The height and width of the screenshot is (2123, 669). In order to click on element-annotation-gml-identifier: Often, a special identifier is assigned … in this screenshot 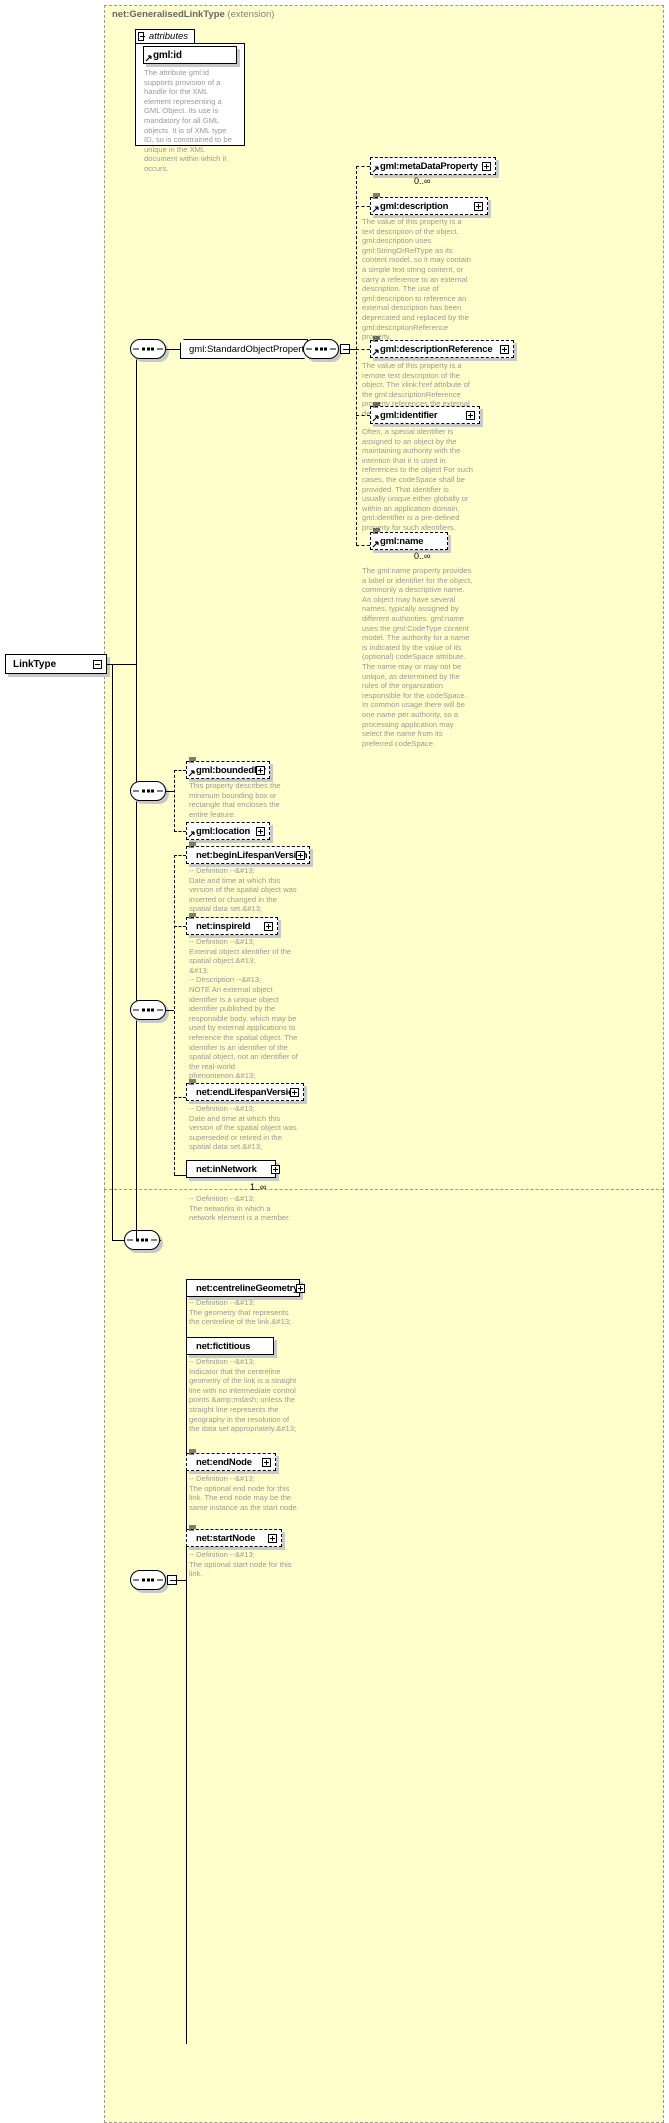, I will do `click(418, 479)`.